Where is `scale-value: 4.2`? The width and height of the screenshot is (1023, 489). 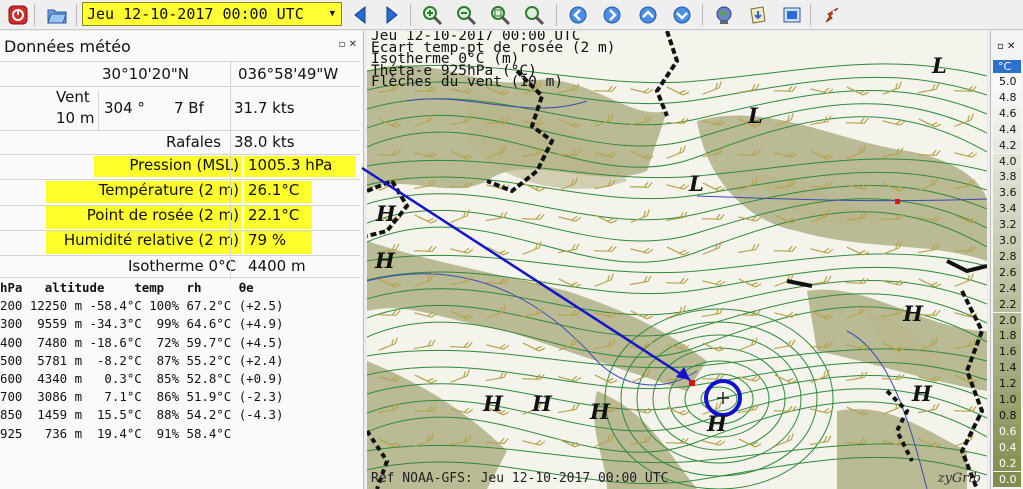 scale-value: 4.2 is located at coordinates (1007, 145).